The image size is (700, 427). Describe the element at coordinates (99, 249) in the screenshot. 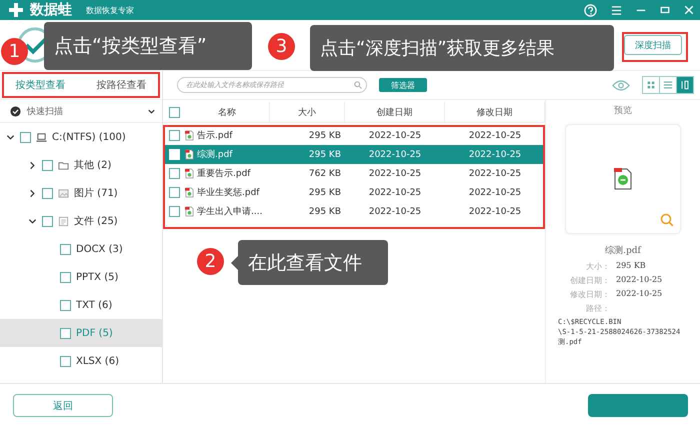

I see `tree-item: DOCX (3)` at that location.